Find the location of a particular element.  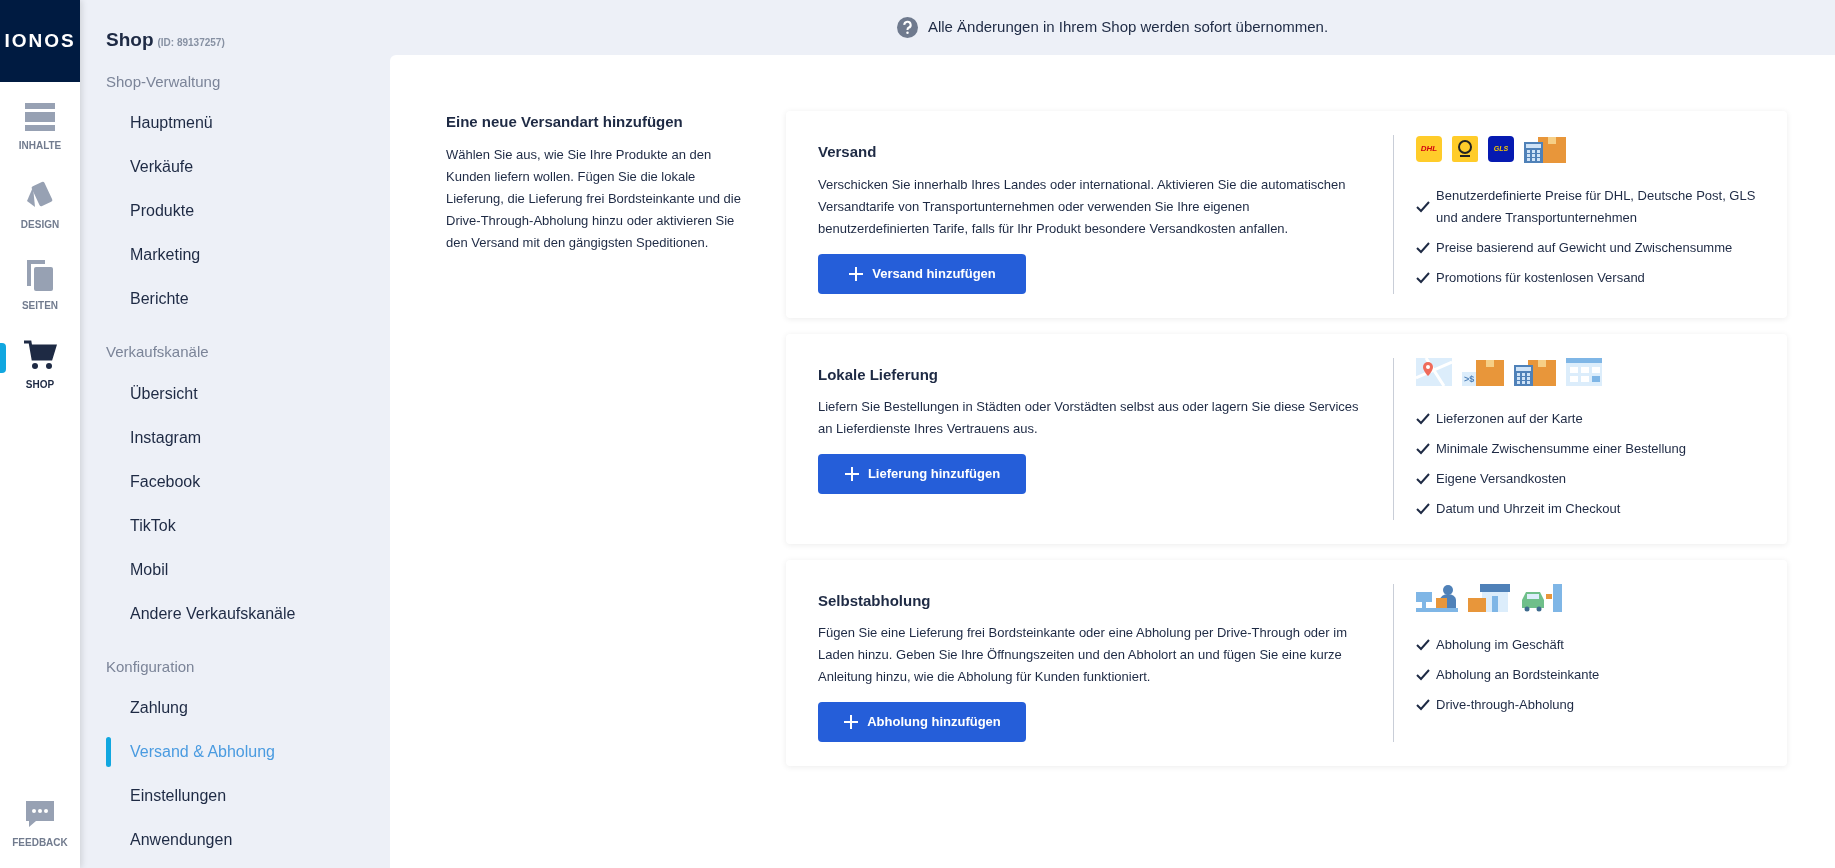

layout-icon is located at coordinates (40, 117).